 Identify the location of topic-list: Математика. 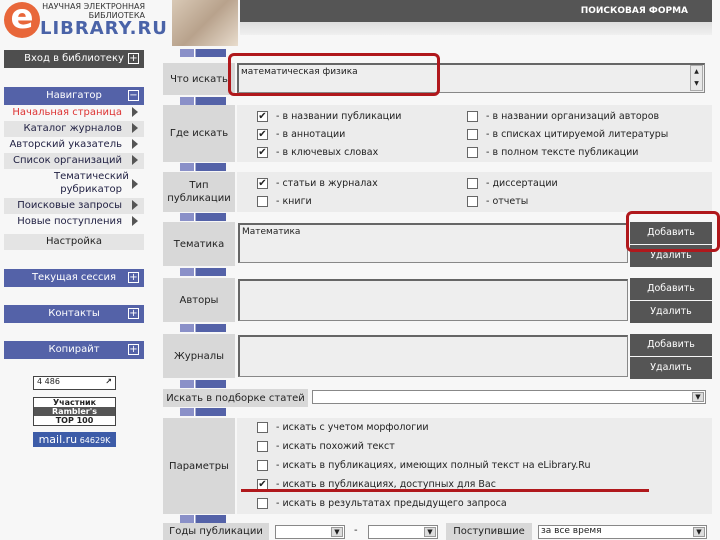
(433, 243).